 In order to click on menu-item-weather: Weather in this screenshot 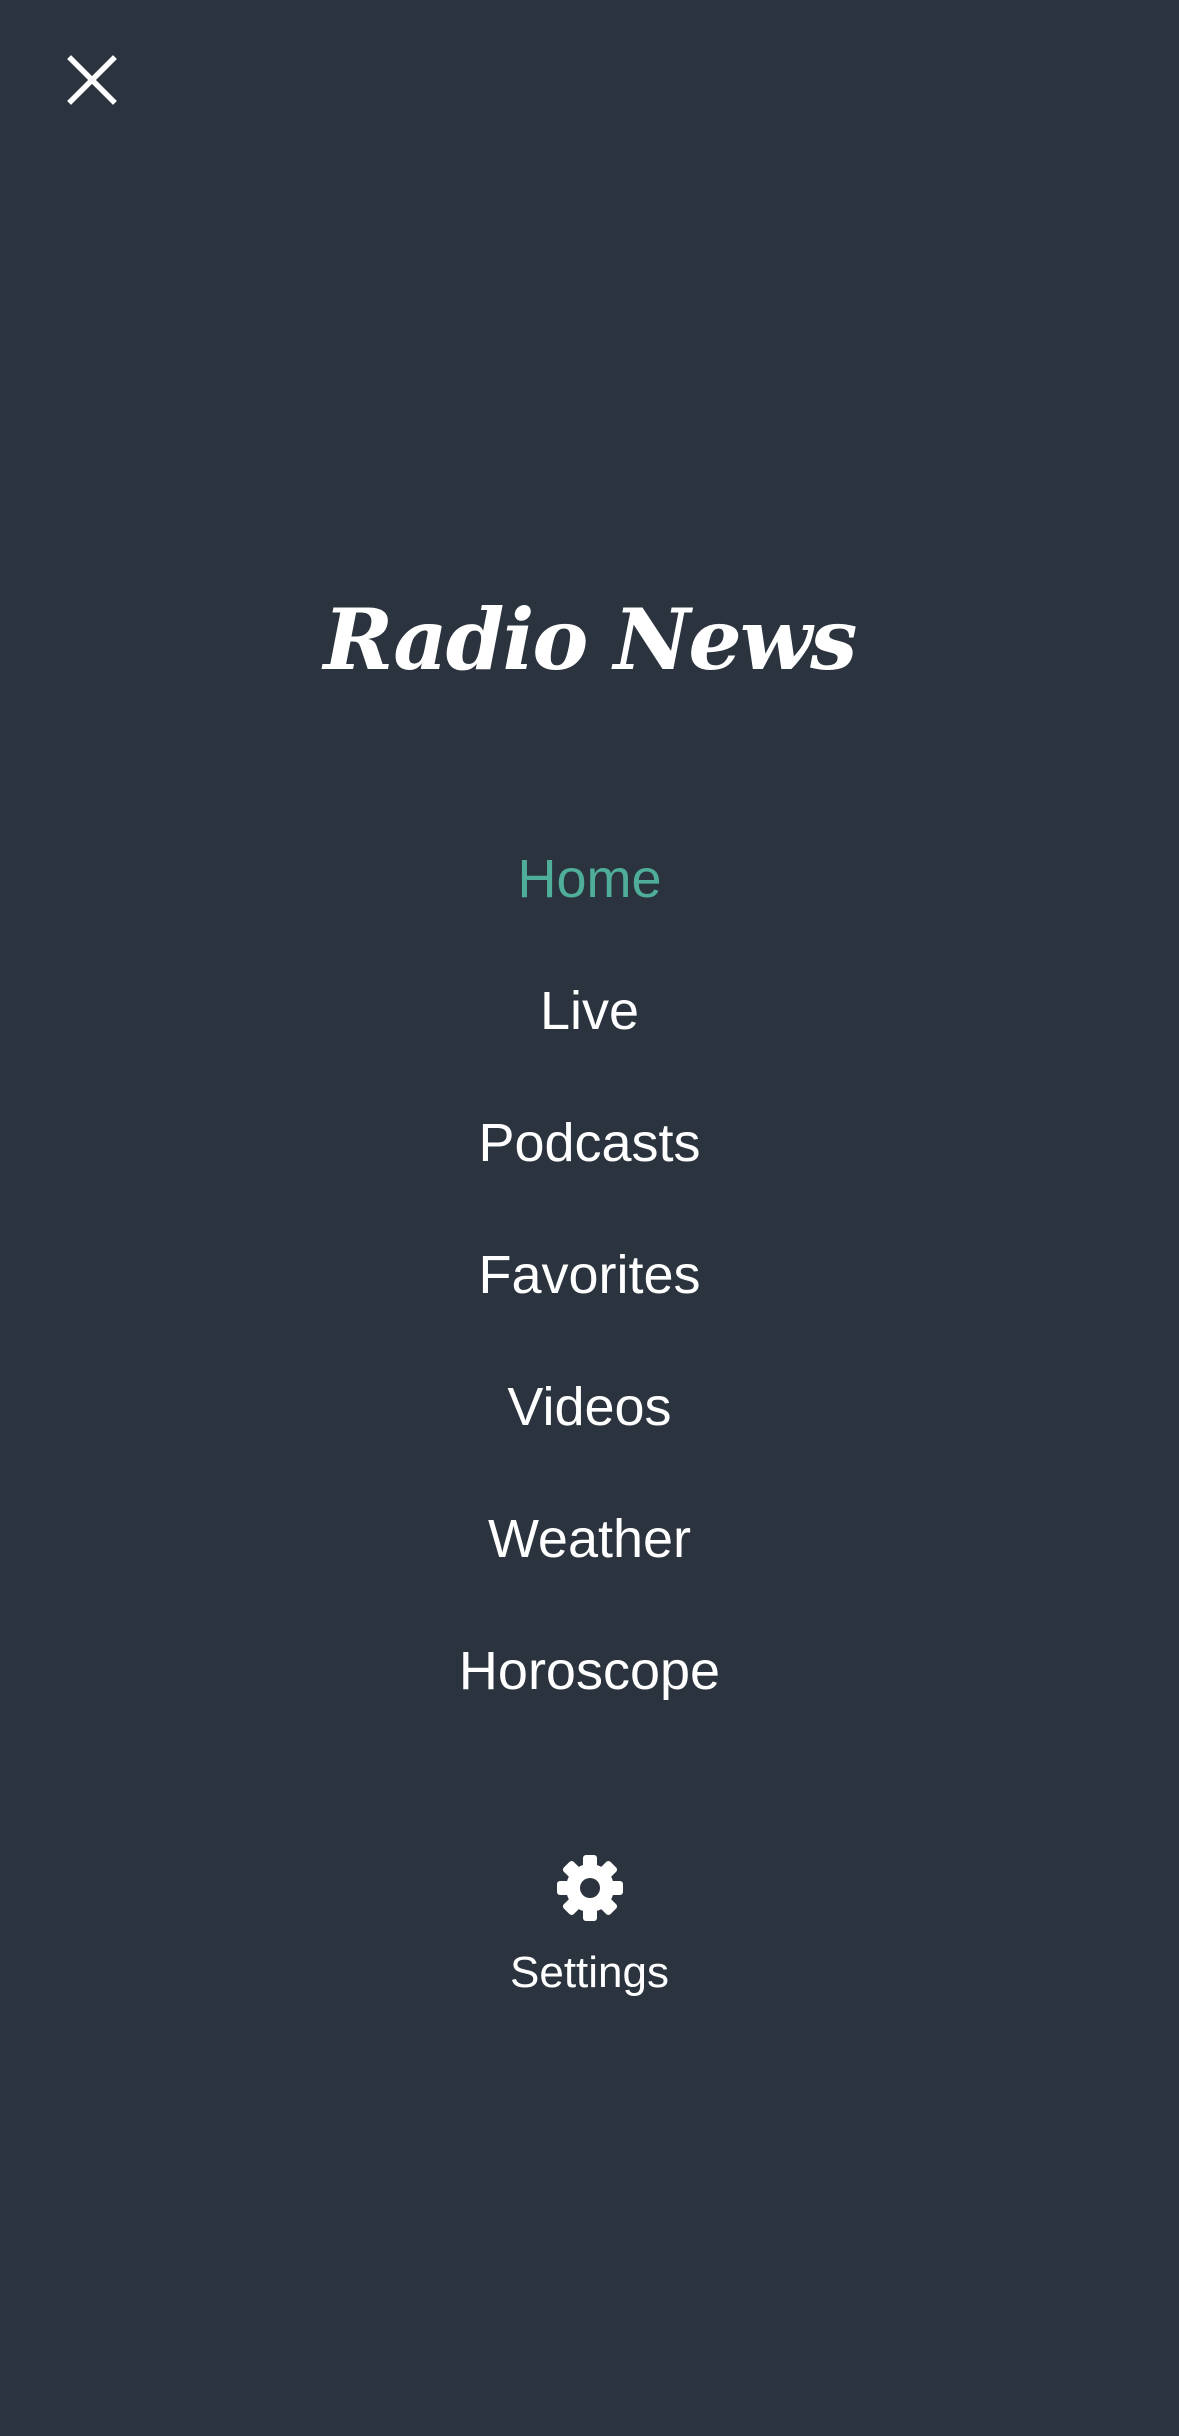, I will do `click(589, 1539)`.